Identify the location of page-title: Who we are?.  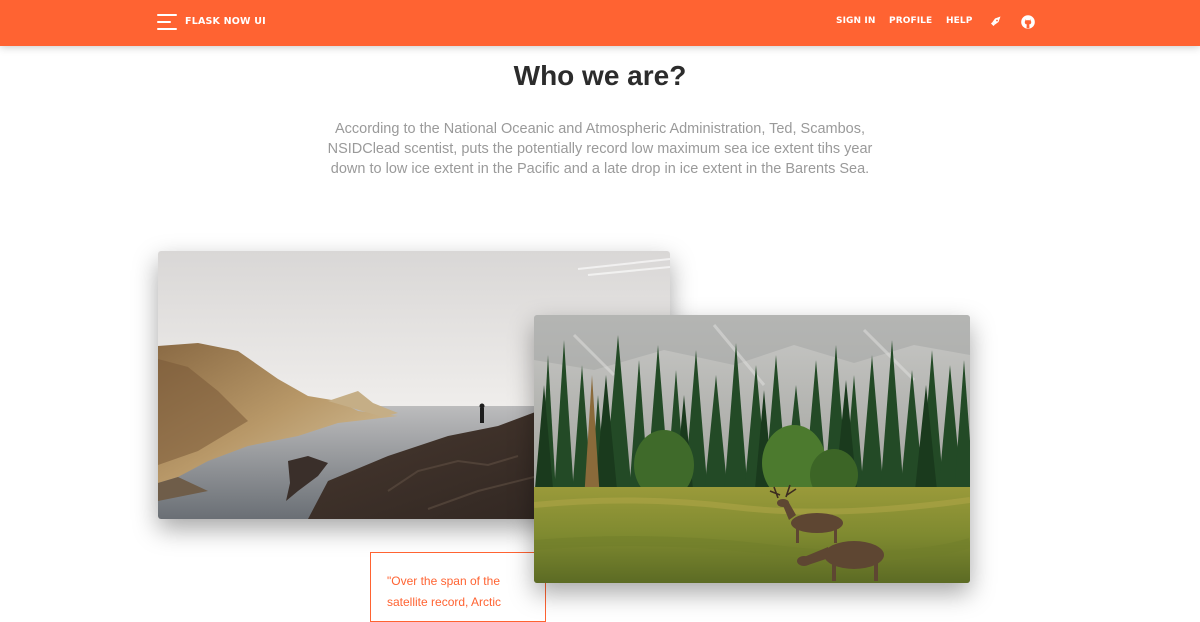
(600, 75).